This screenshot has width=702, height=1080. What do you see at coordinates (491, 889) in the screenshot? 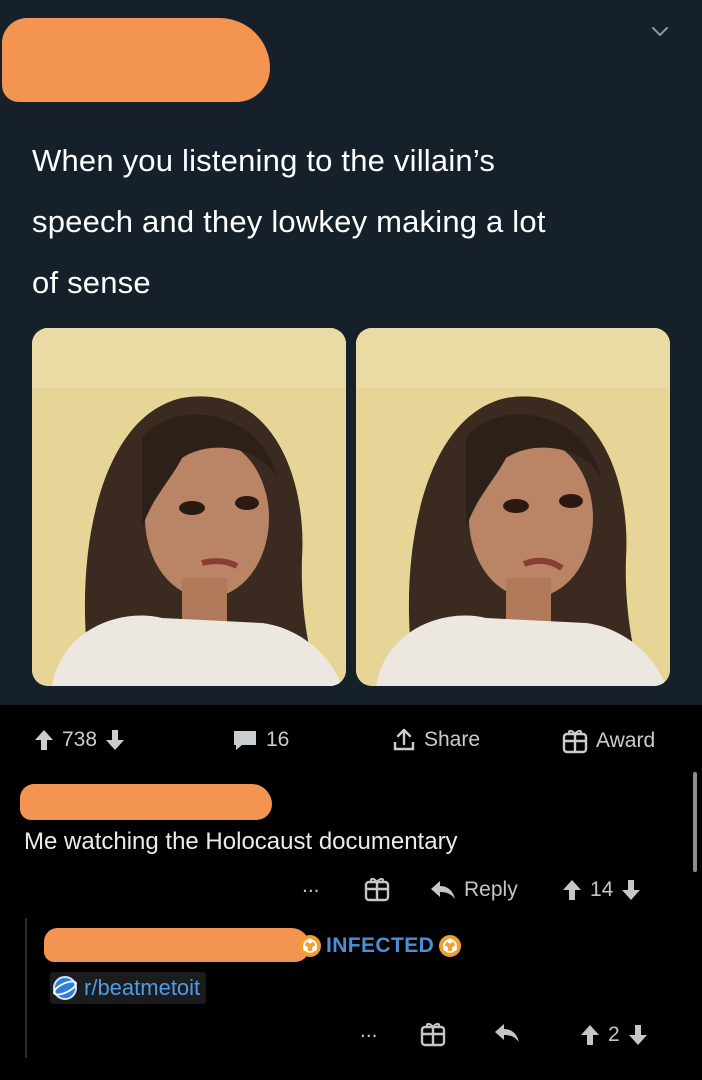
I see `reply-label: Reply` at bounding box center [491, 889].